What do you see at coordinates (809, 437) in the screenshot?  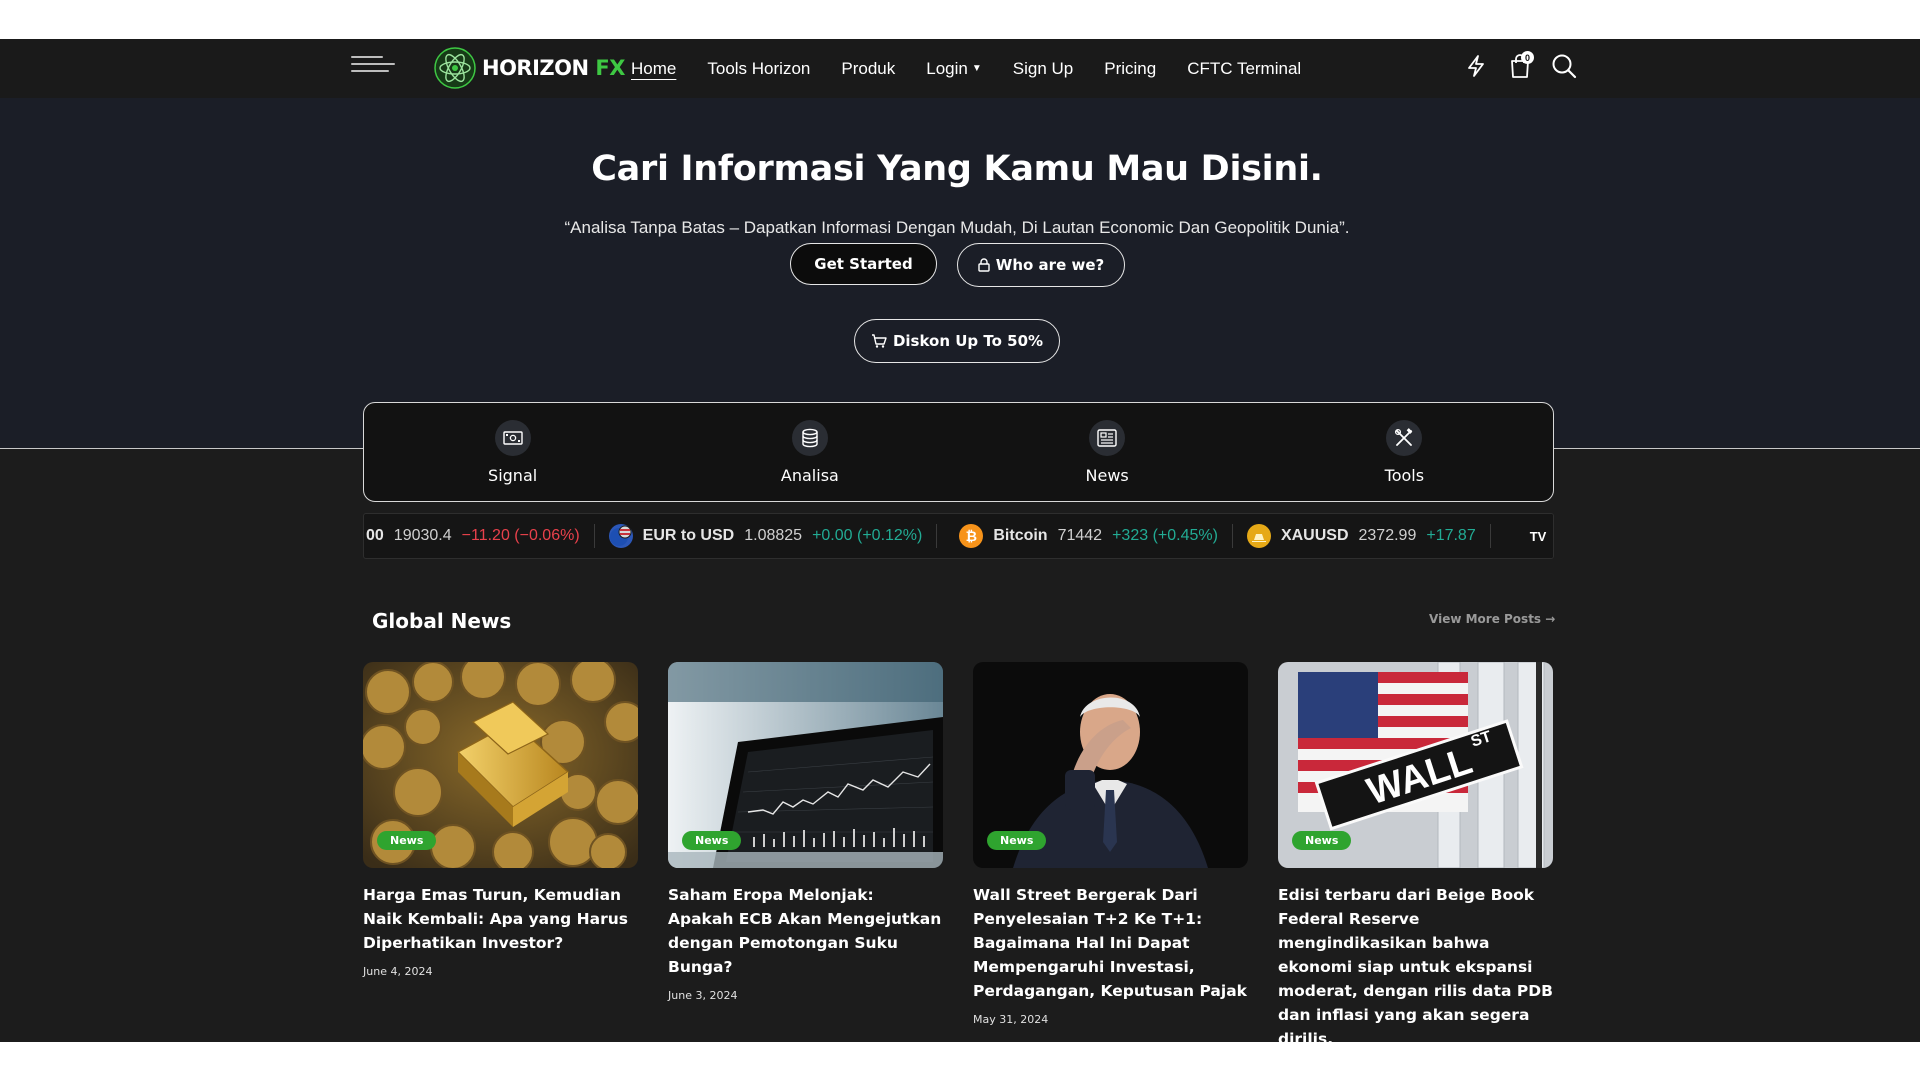 I see `database-icon` at bounding box center [809, 437].